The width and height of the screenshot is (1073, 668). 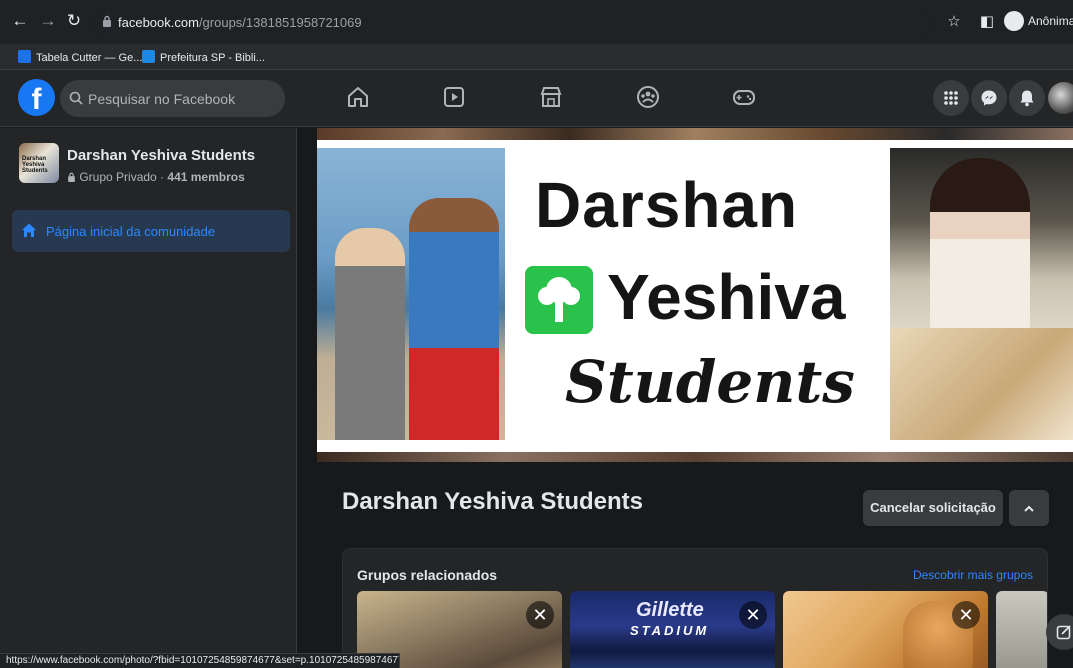 I want to click on profile-avatar, so click(x=1060, y=98).